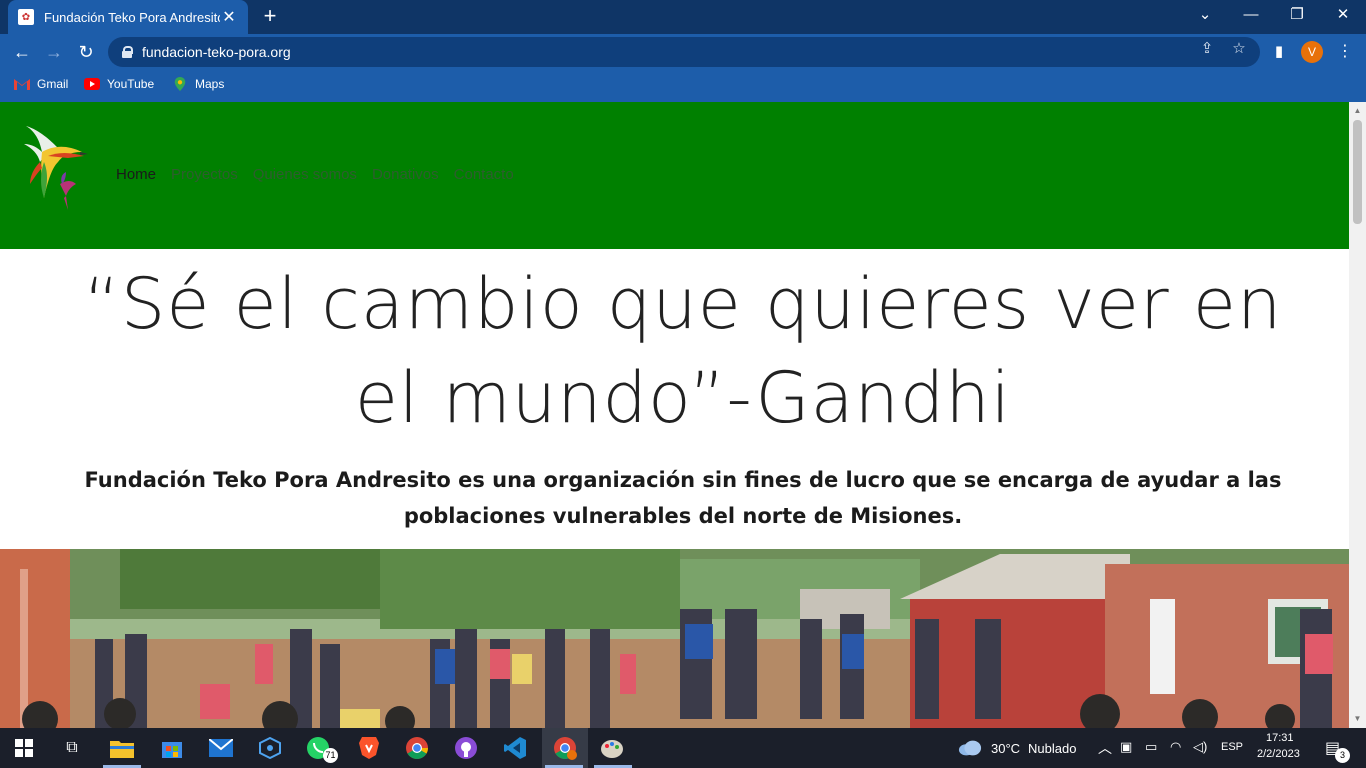 This screenshot has height=768, width=1366. I want to click on tab-title: Fundación Teko Pora Andresito, so click(132, 17).